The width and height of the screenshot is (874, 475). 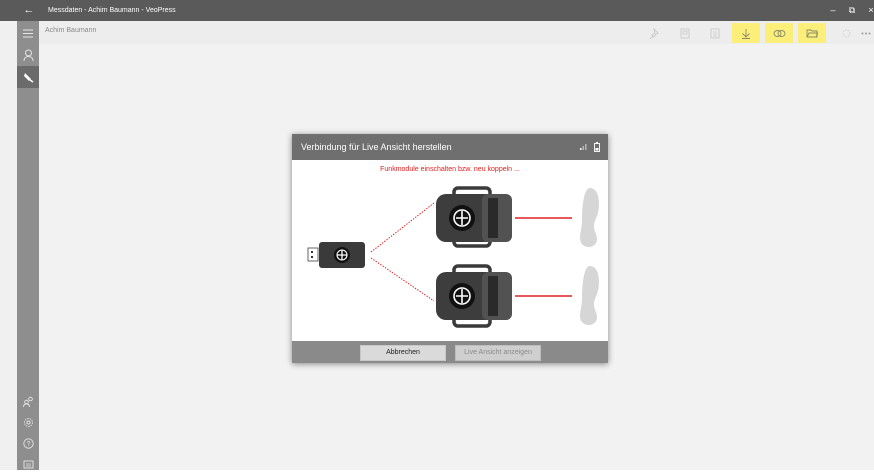 I want to click on users-icon, so click(x=28, y=401).